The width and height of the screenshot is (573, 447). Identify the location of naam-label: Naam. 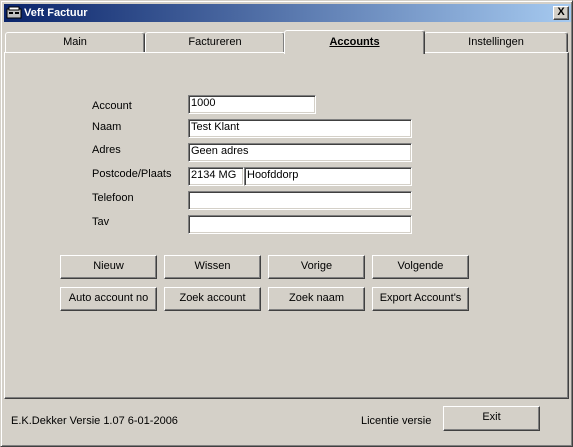
(107, 127).